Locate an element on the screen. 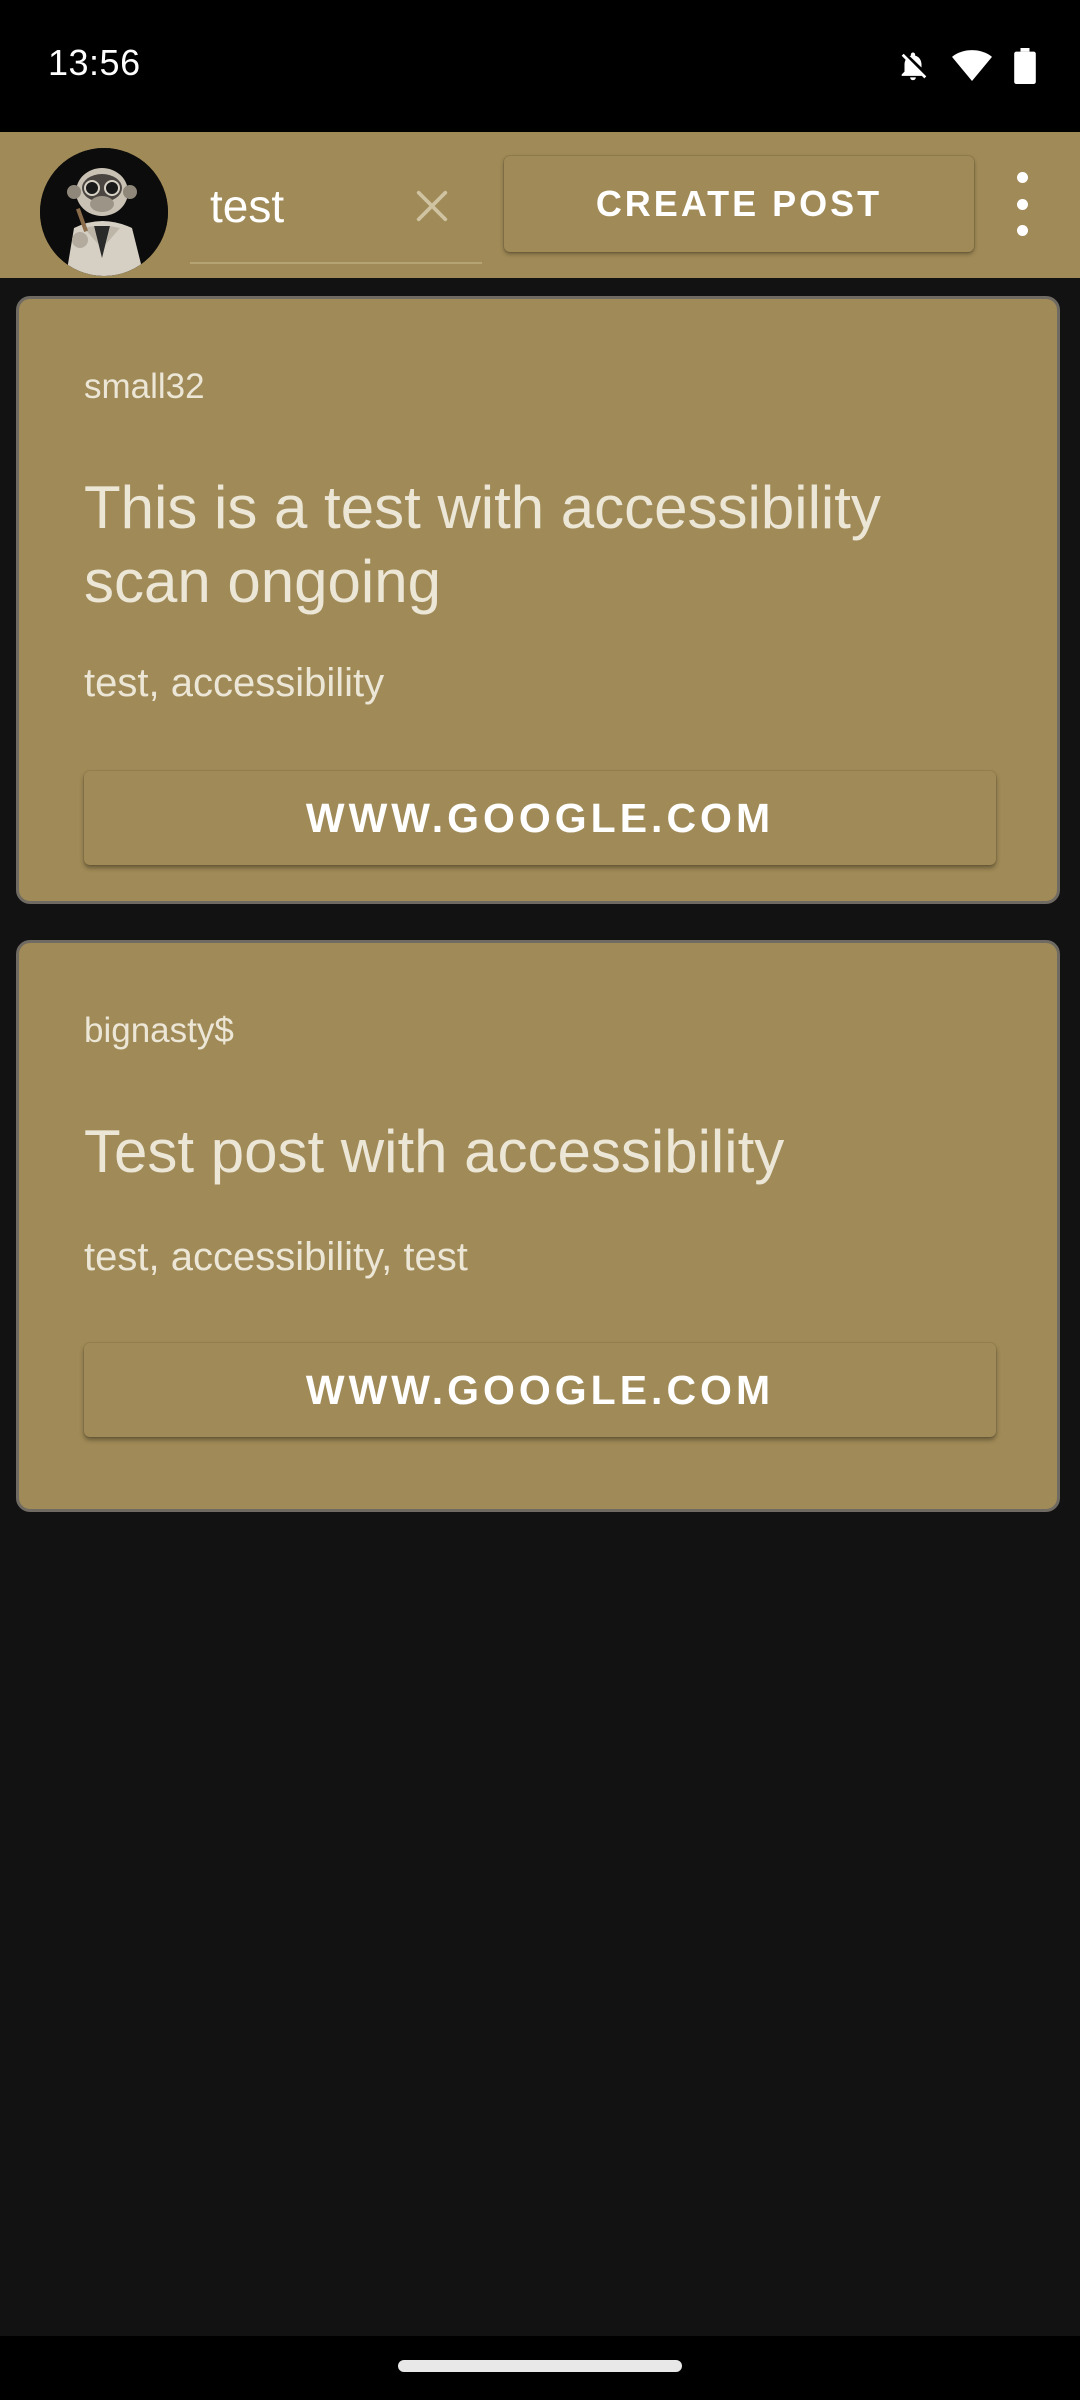 The image size is (1080, 2400). status-icons is located at coordinates (966, 66).